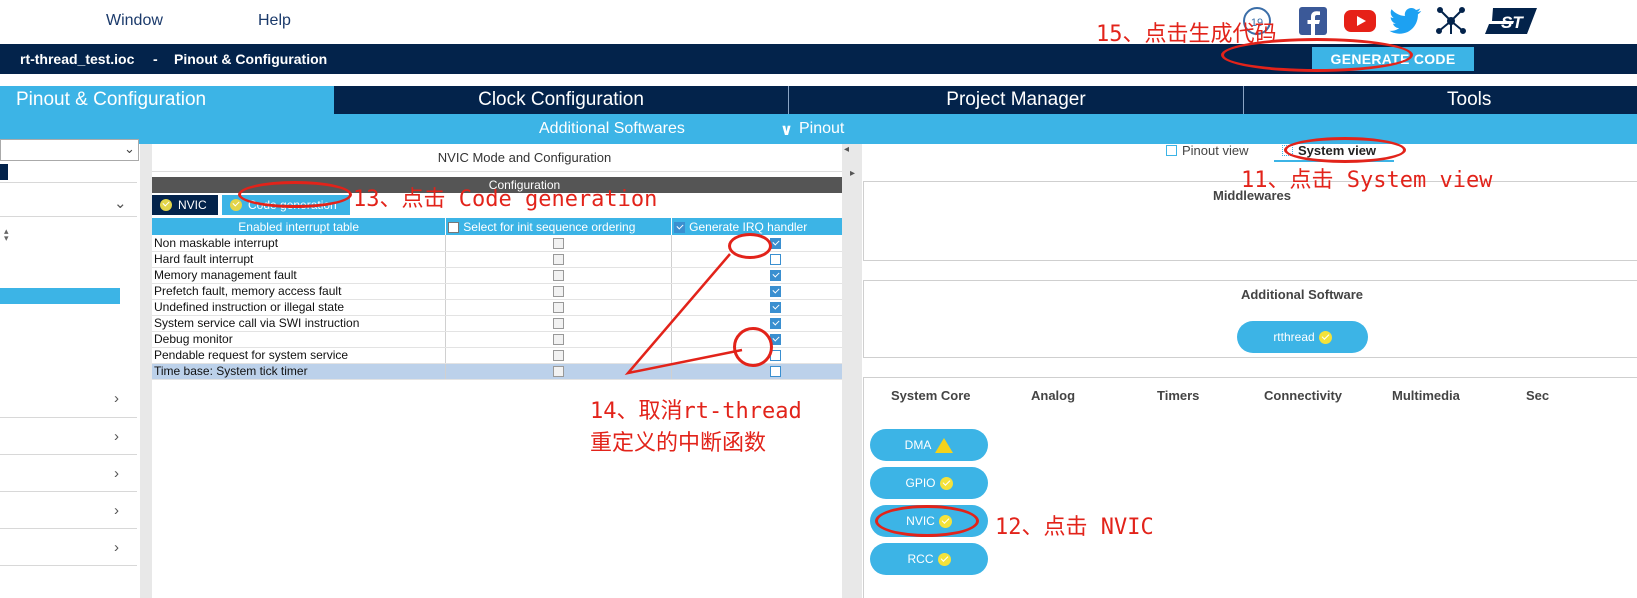 This screenshot has height=598, width=1637. What do you see at coordinates (1074, 527) in the screenshot?
I see `annotation-step12: 12、点击 NVIC` at bounding box center [1074, 527].